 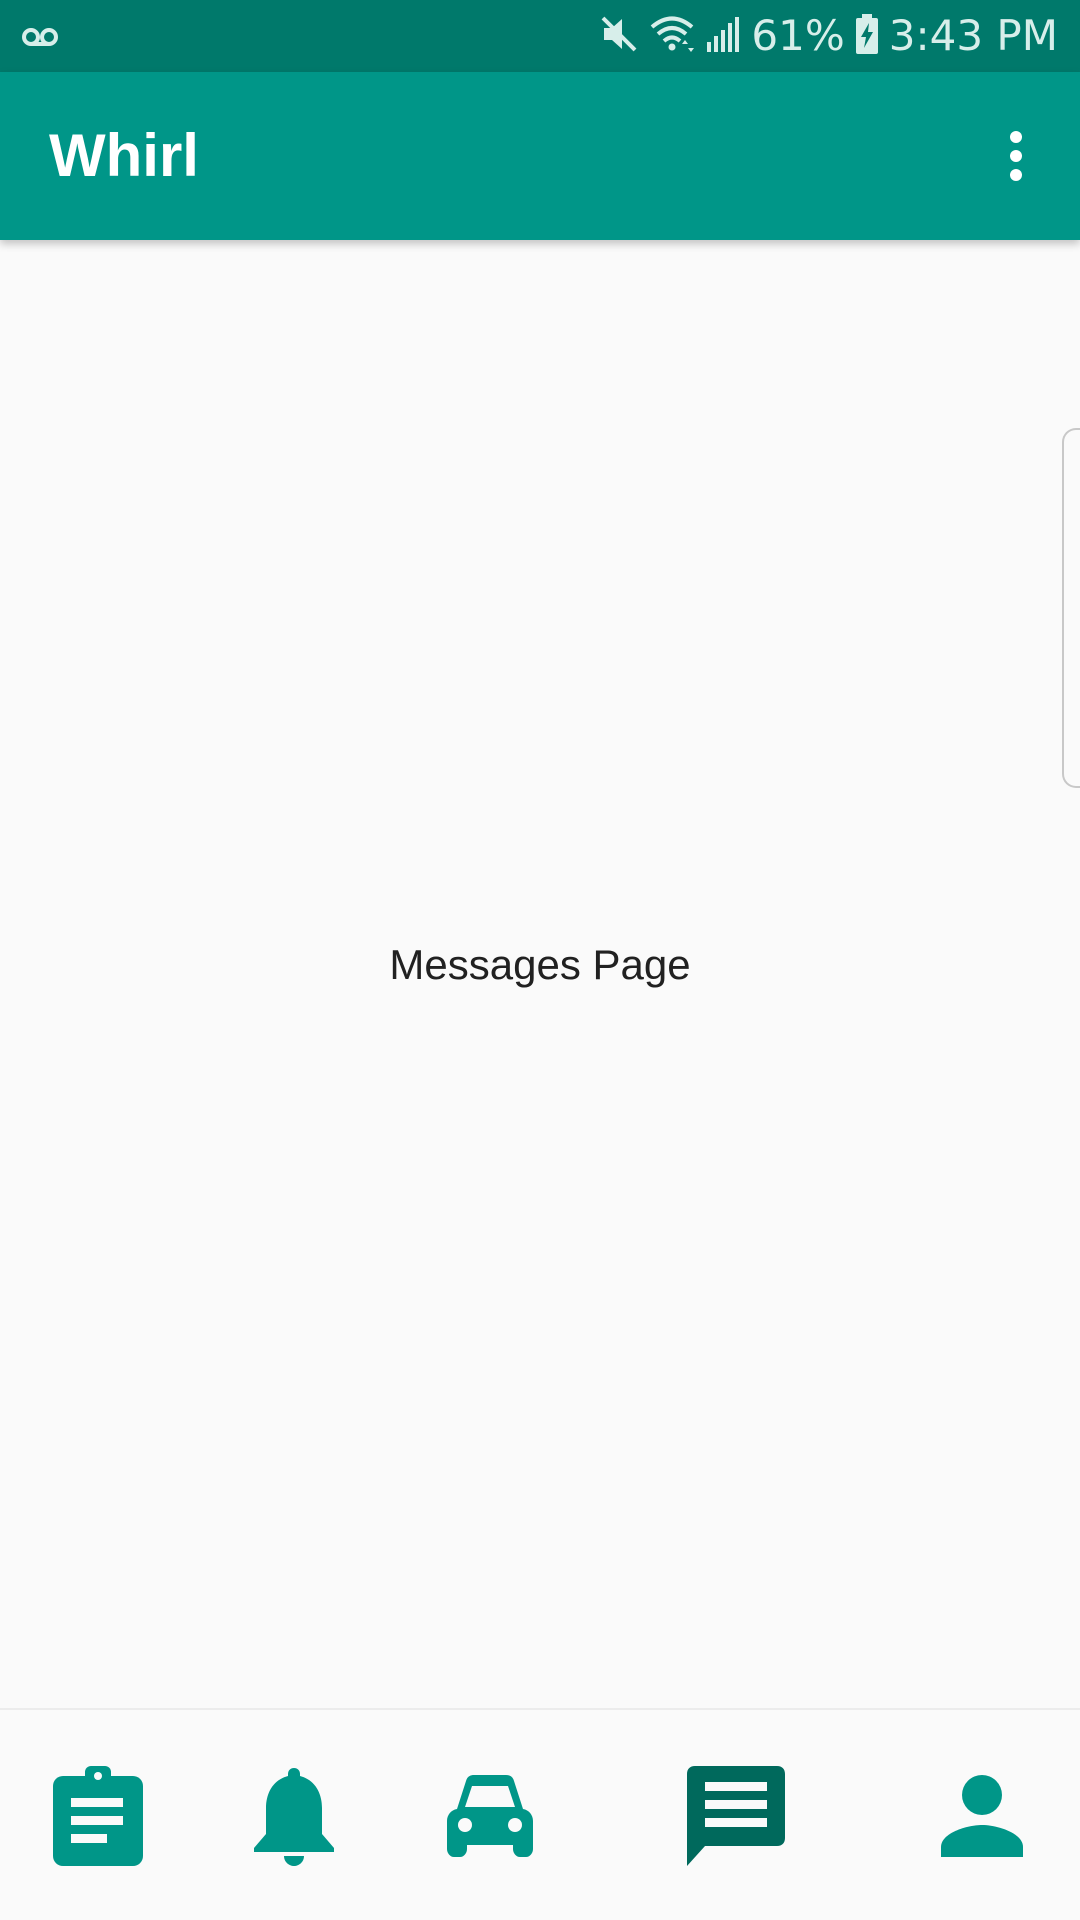 What do you see at coordinates (540, 964) in the screenshot?
I see `page-label: Messages Page` at bounding box center [540, 964].